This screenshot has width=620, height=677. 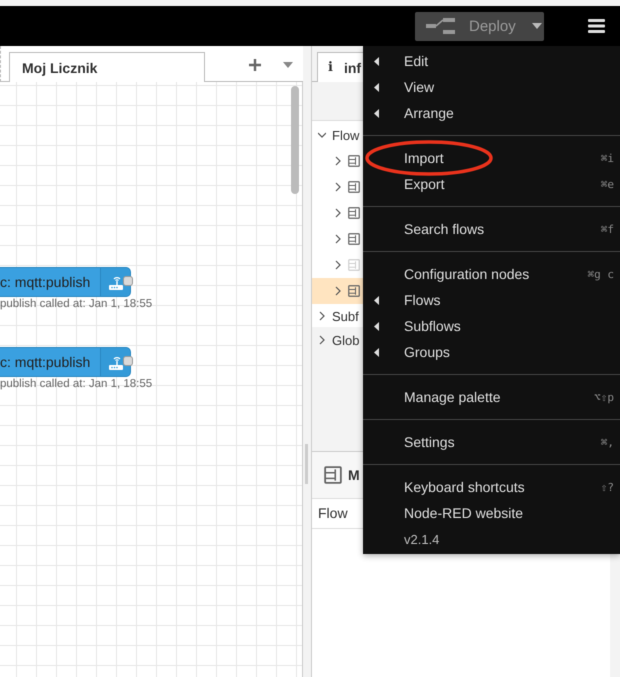 What do you see at coordinates (346, 135) in the screenshot?
I see `tree-label: Flow` at bounding box center [346, 135].